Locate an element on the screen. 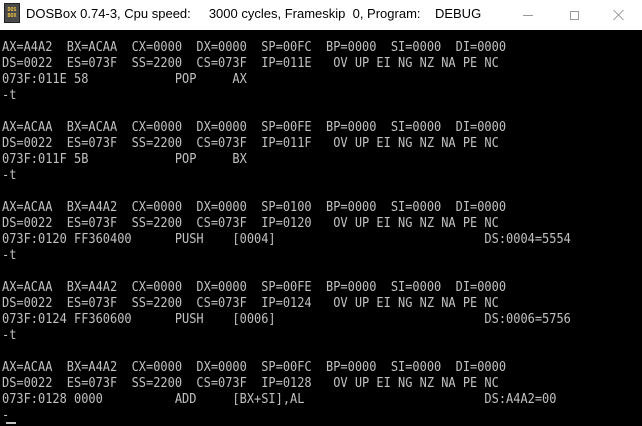  maximize-icon is located at coordinates (574, 15).